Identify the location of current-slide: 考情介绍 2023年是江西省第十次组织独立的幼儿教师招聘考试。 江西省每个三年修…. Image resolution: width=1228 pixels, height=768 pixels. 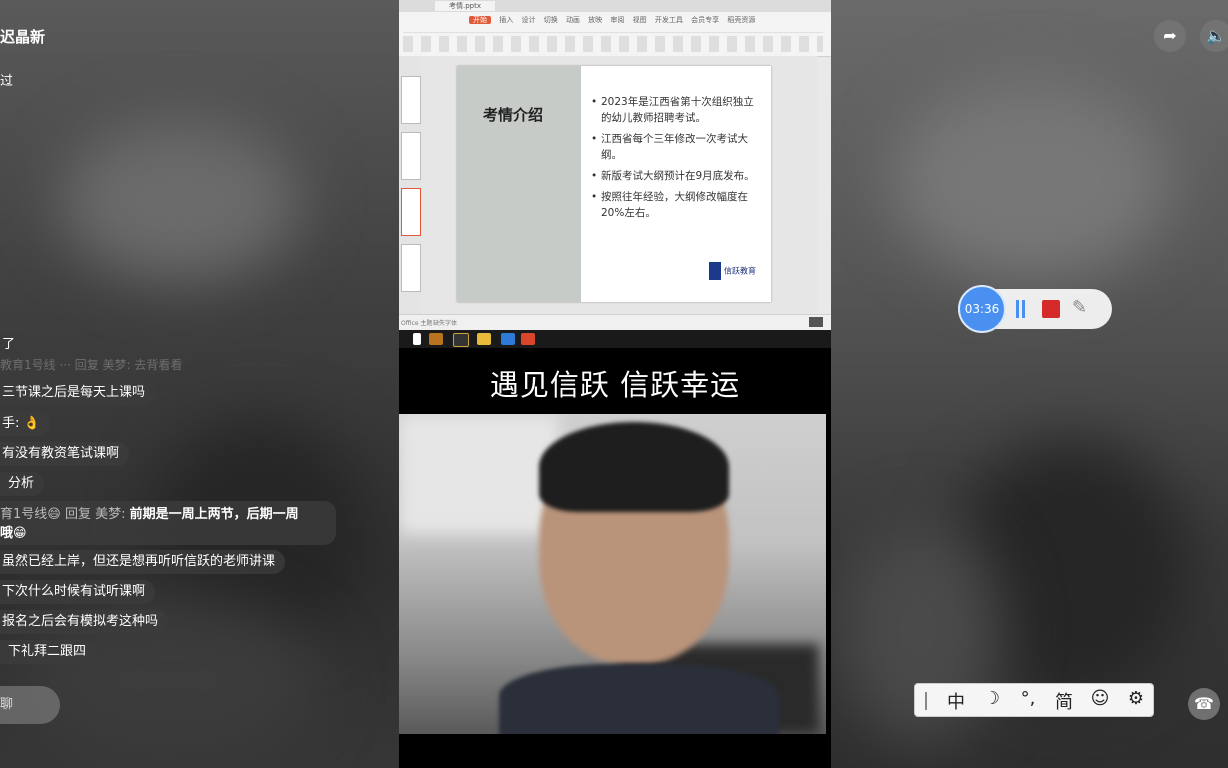
(614, 184).